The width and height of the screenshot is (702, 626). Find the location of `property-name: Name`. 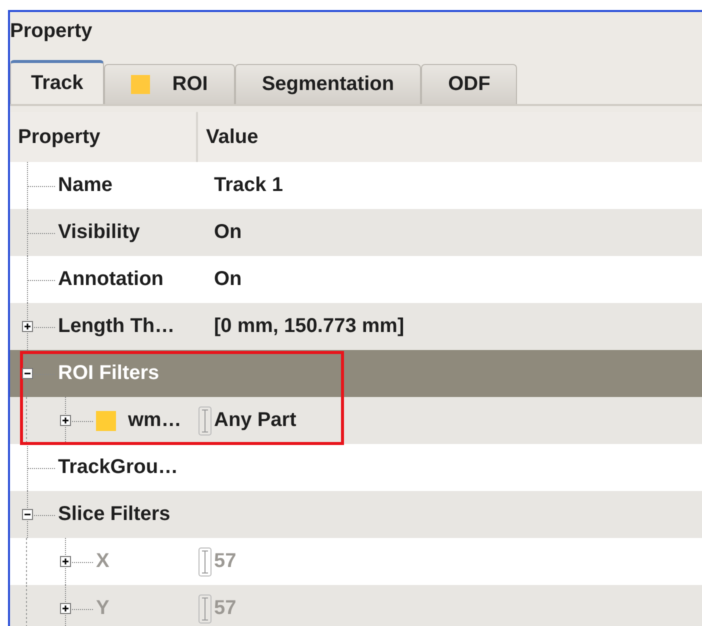

property-name: Name is located at coordinates (85, 185).